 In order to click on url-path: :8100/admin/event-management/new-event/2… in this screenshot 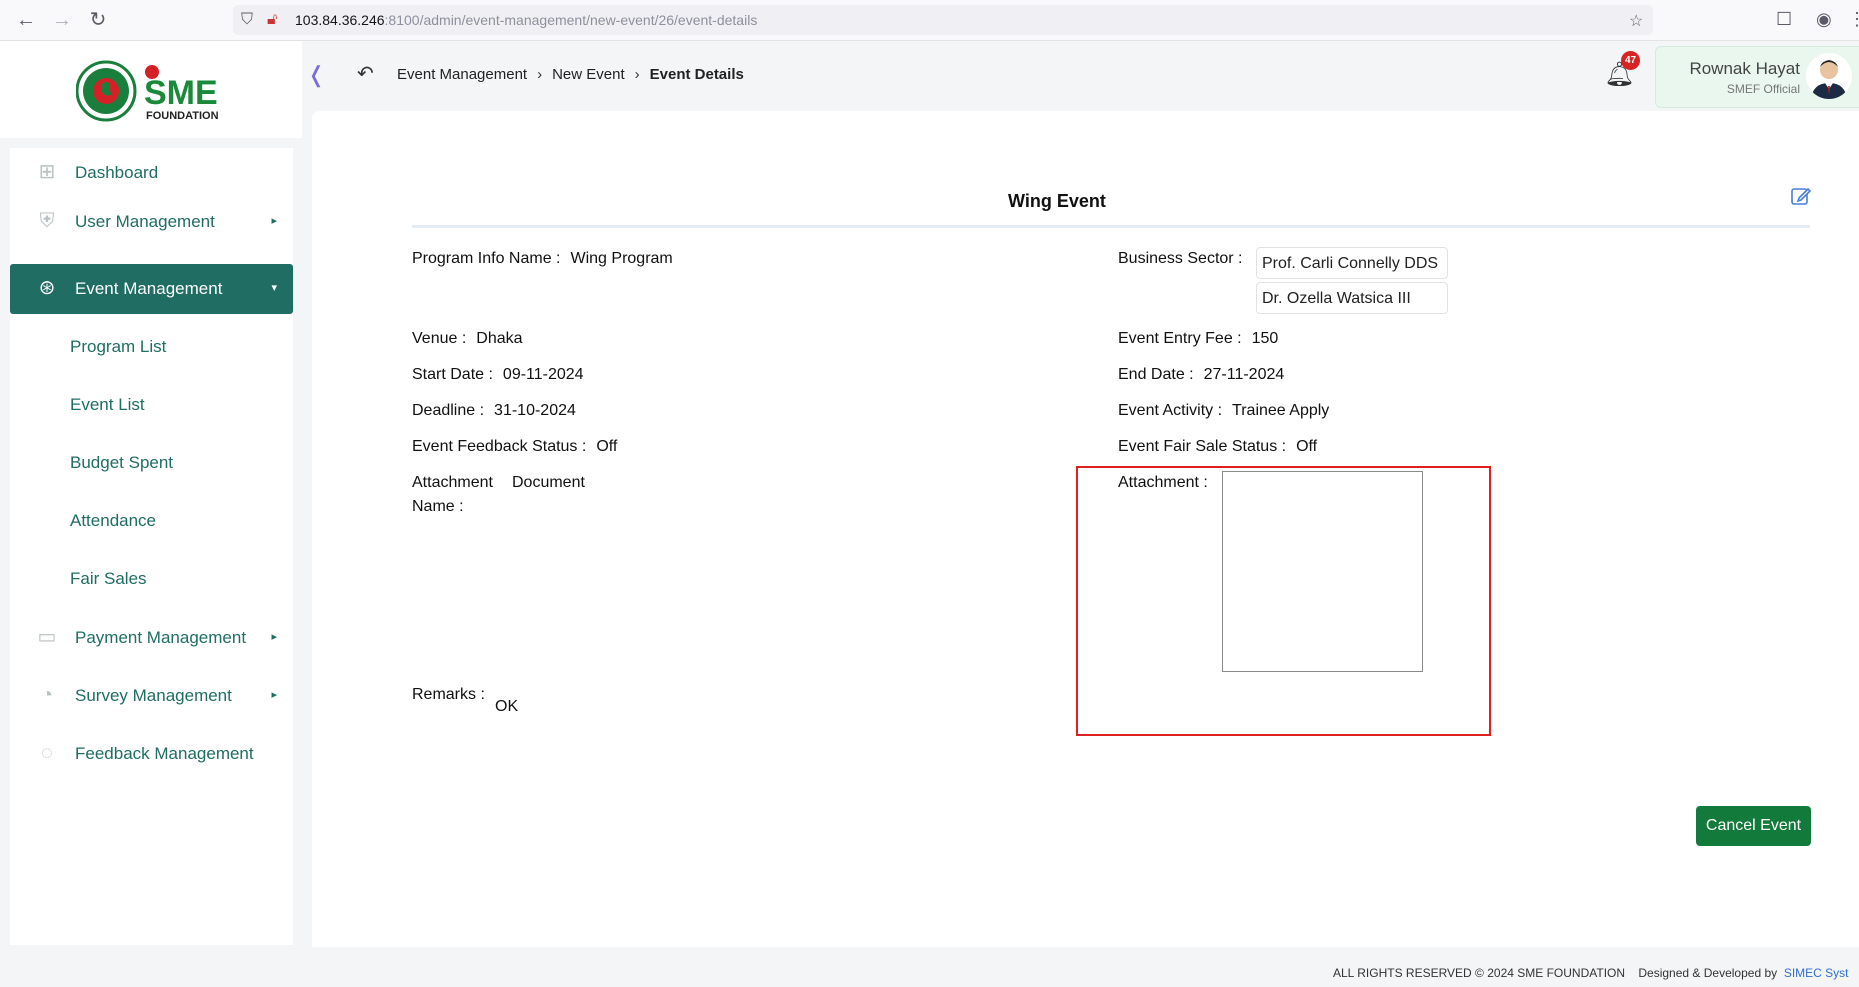, I will do `click(571, 20)`.